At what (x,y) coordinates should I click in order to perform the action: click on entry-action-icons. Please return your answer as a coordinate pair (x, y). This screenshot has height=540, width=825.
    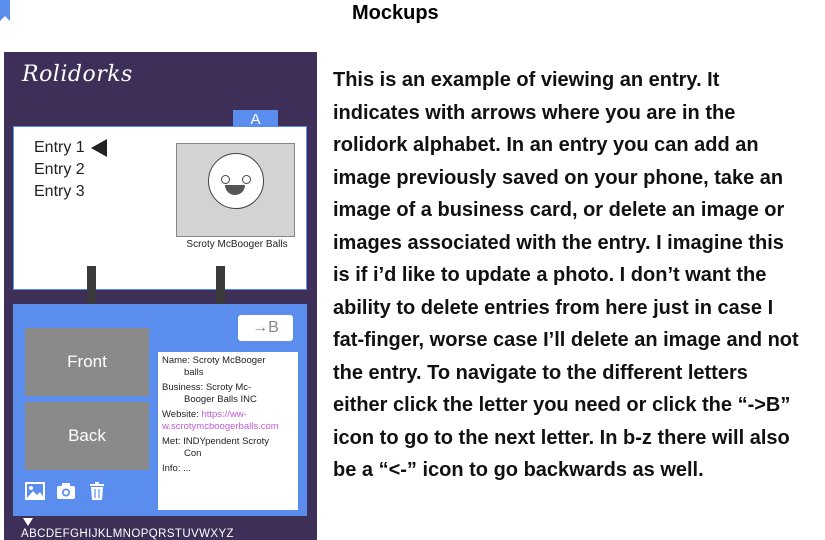
    Looking at the image, I should click on (66, 491).